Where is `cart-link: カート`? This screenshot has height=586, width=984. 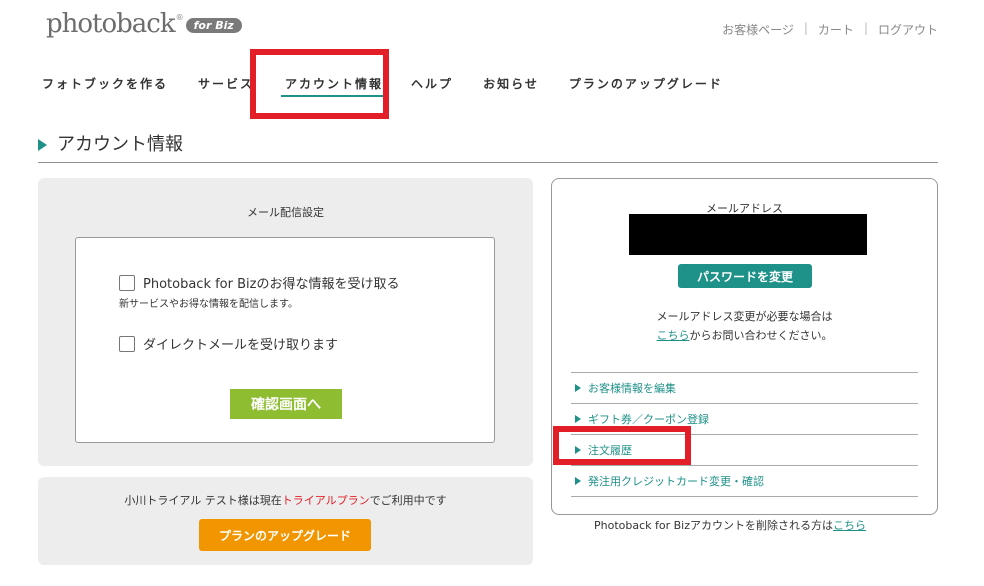 cart-link: カート is located at coordinates (836, 29).